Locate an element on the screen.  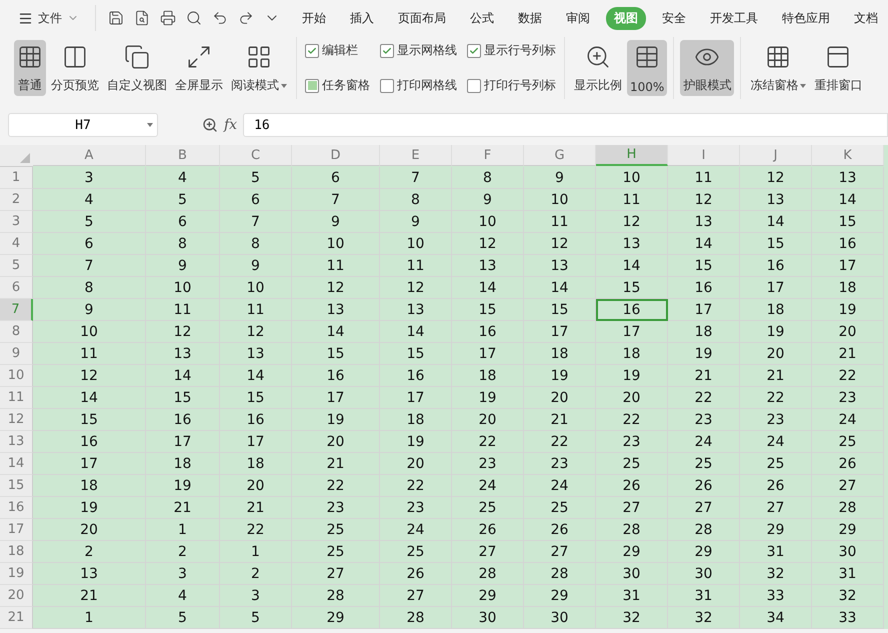
row-header: 21 is located at coordinates (16, 618).